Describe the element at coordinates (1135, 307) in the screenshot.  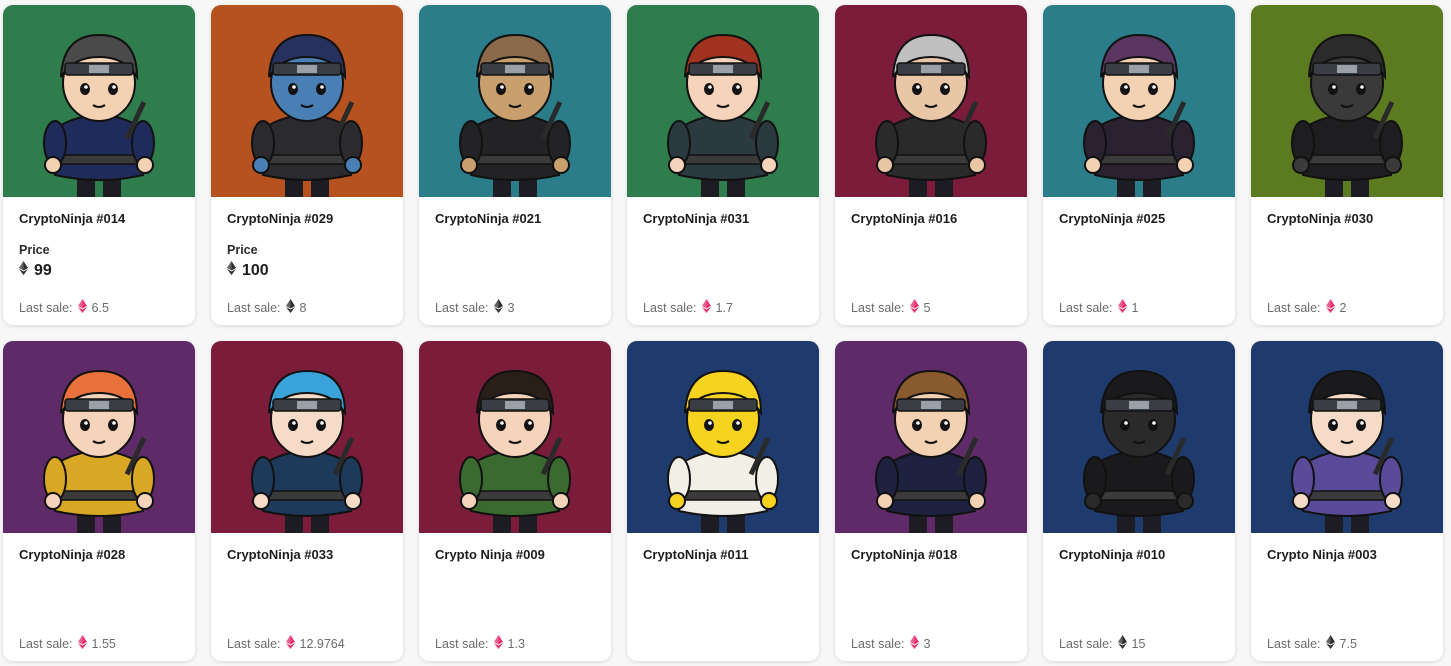
I see `last-sale-amount: 1` at that location.